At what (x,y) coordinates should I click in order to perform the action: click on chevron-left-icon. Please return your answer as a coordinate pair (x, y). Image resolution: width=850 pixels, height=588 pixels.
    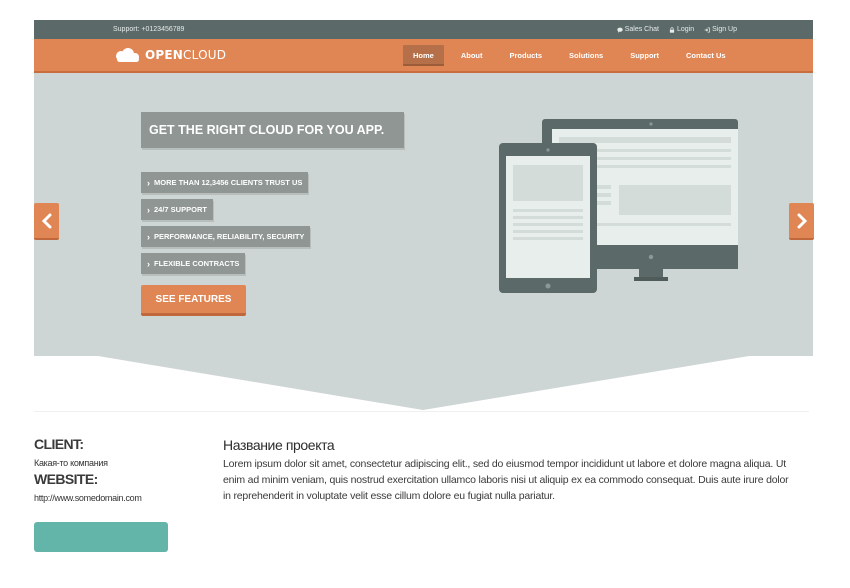
    Looking at the image, I should click on (46, 220).